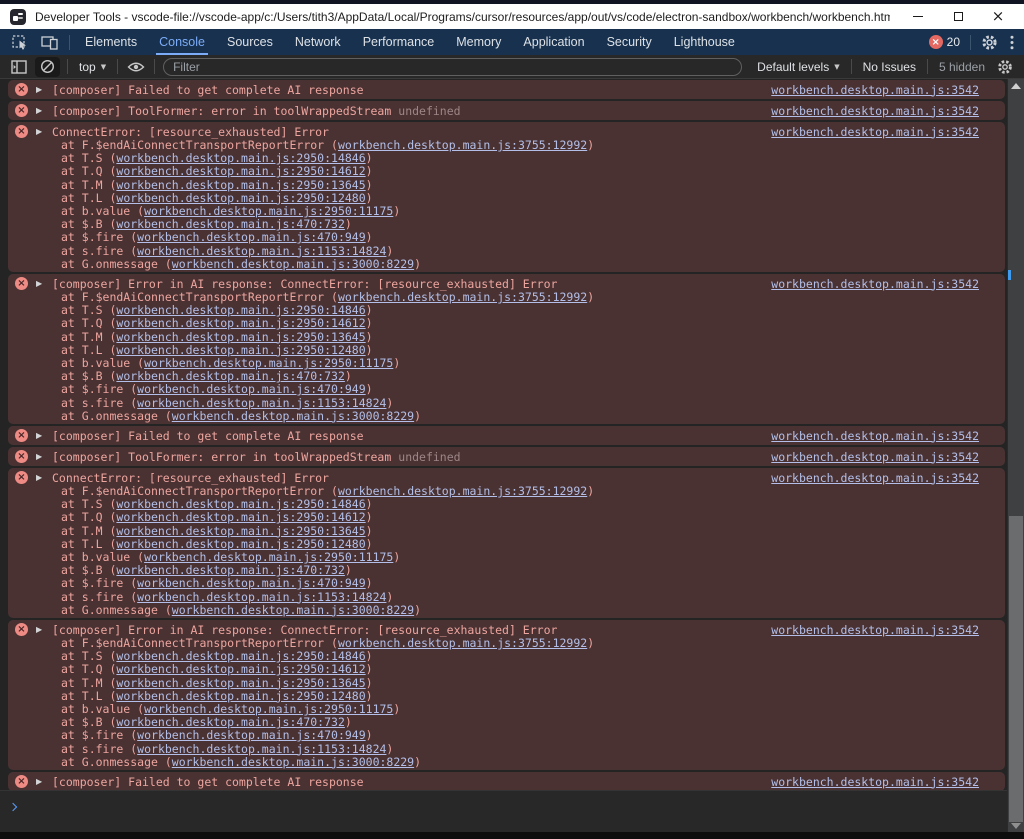 The image size is (1024, 839). What do you see at coordinates (92, 67) in the screenshot?
I see `context-selector: top ▼` at bounding box center [92, 67].